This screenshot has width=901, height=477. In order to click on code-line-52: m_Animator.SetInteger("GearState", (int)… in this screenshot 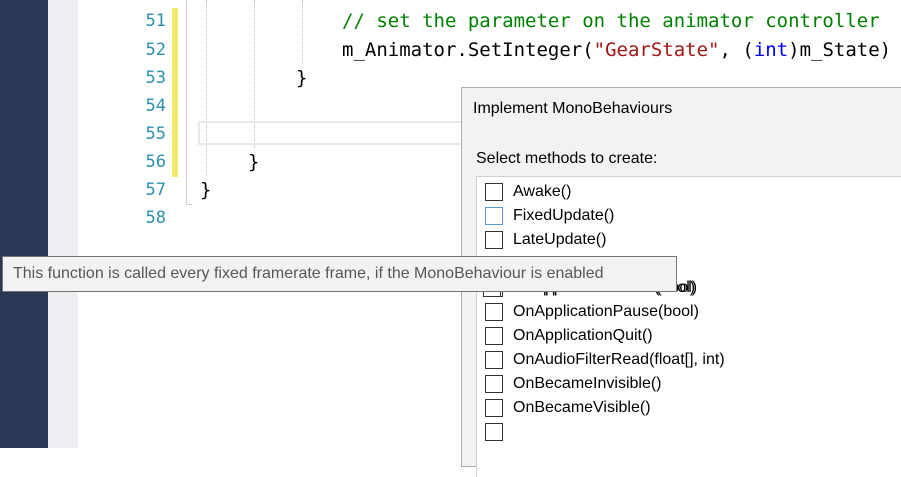, I will do `click(616, 50)`.